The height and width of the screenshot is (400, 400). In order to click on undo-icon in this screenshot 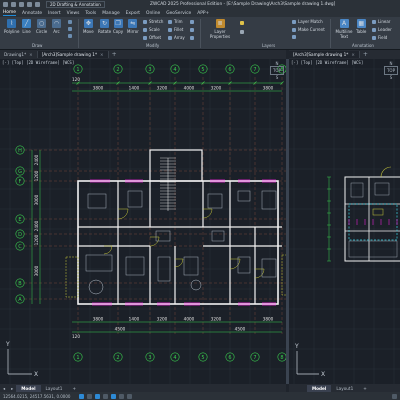, I will do `click(29, 4)`.